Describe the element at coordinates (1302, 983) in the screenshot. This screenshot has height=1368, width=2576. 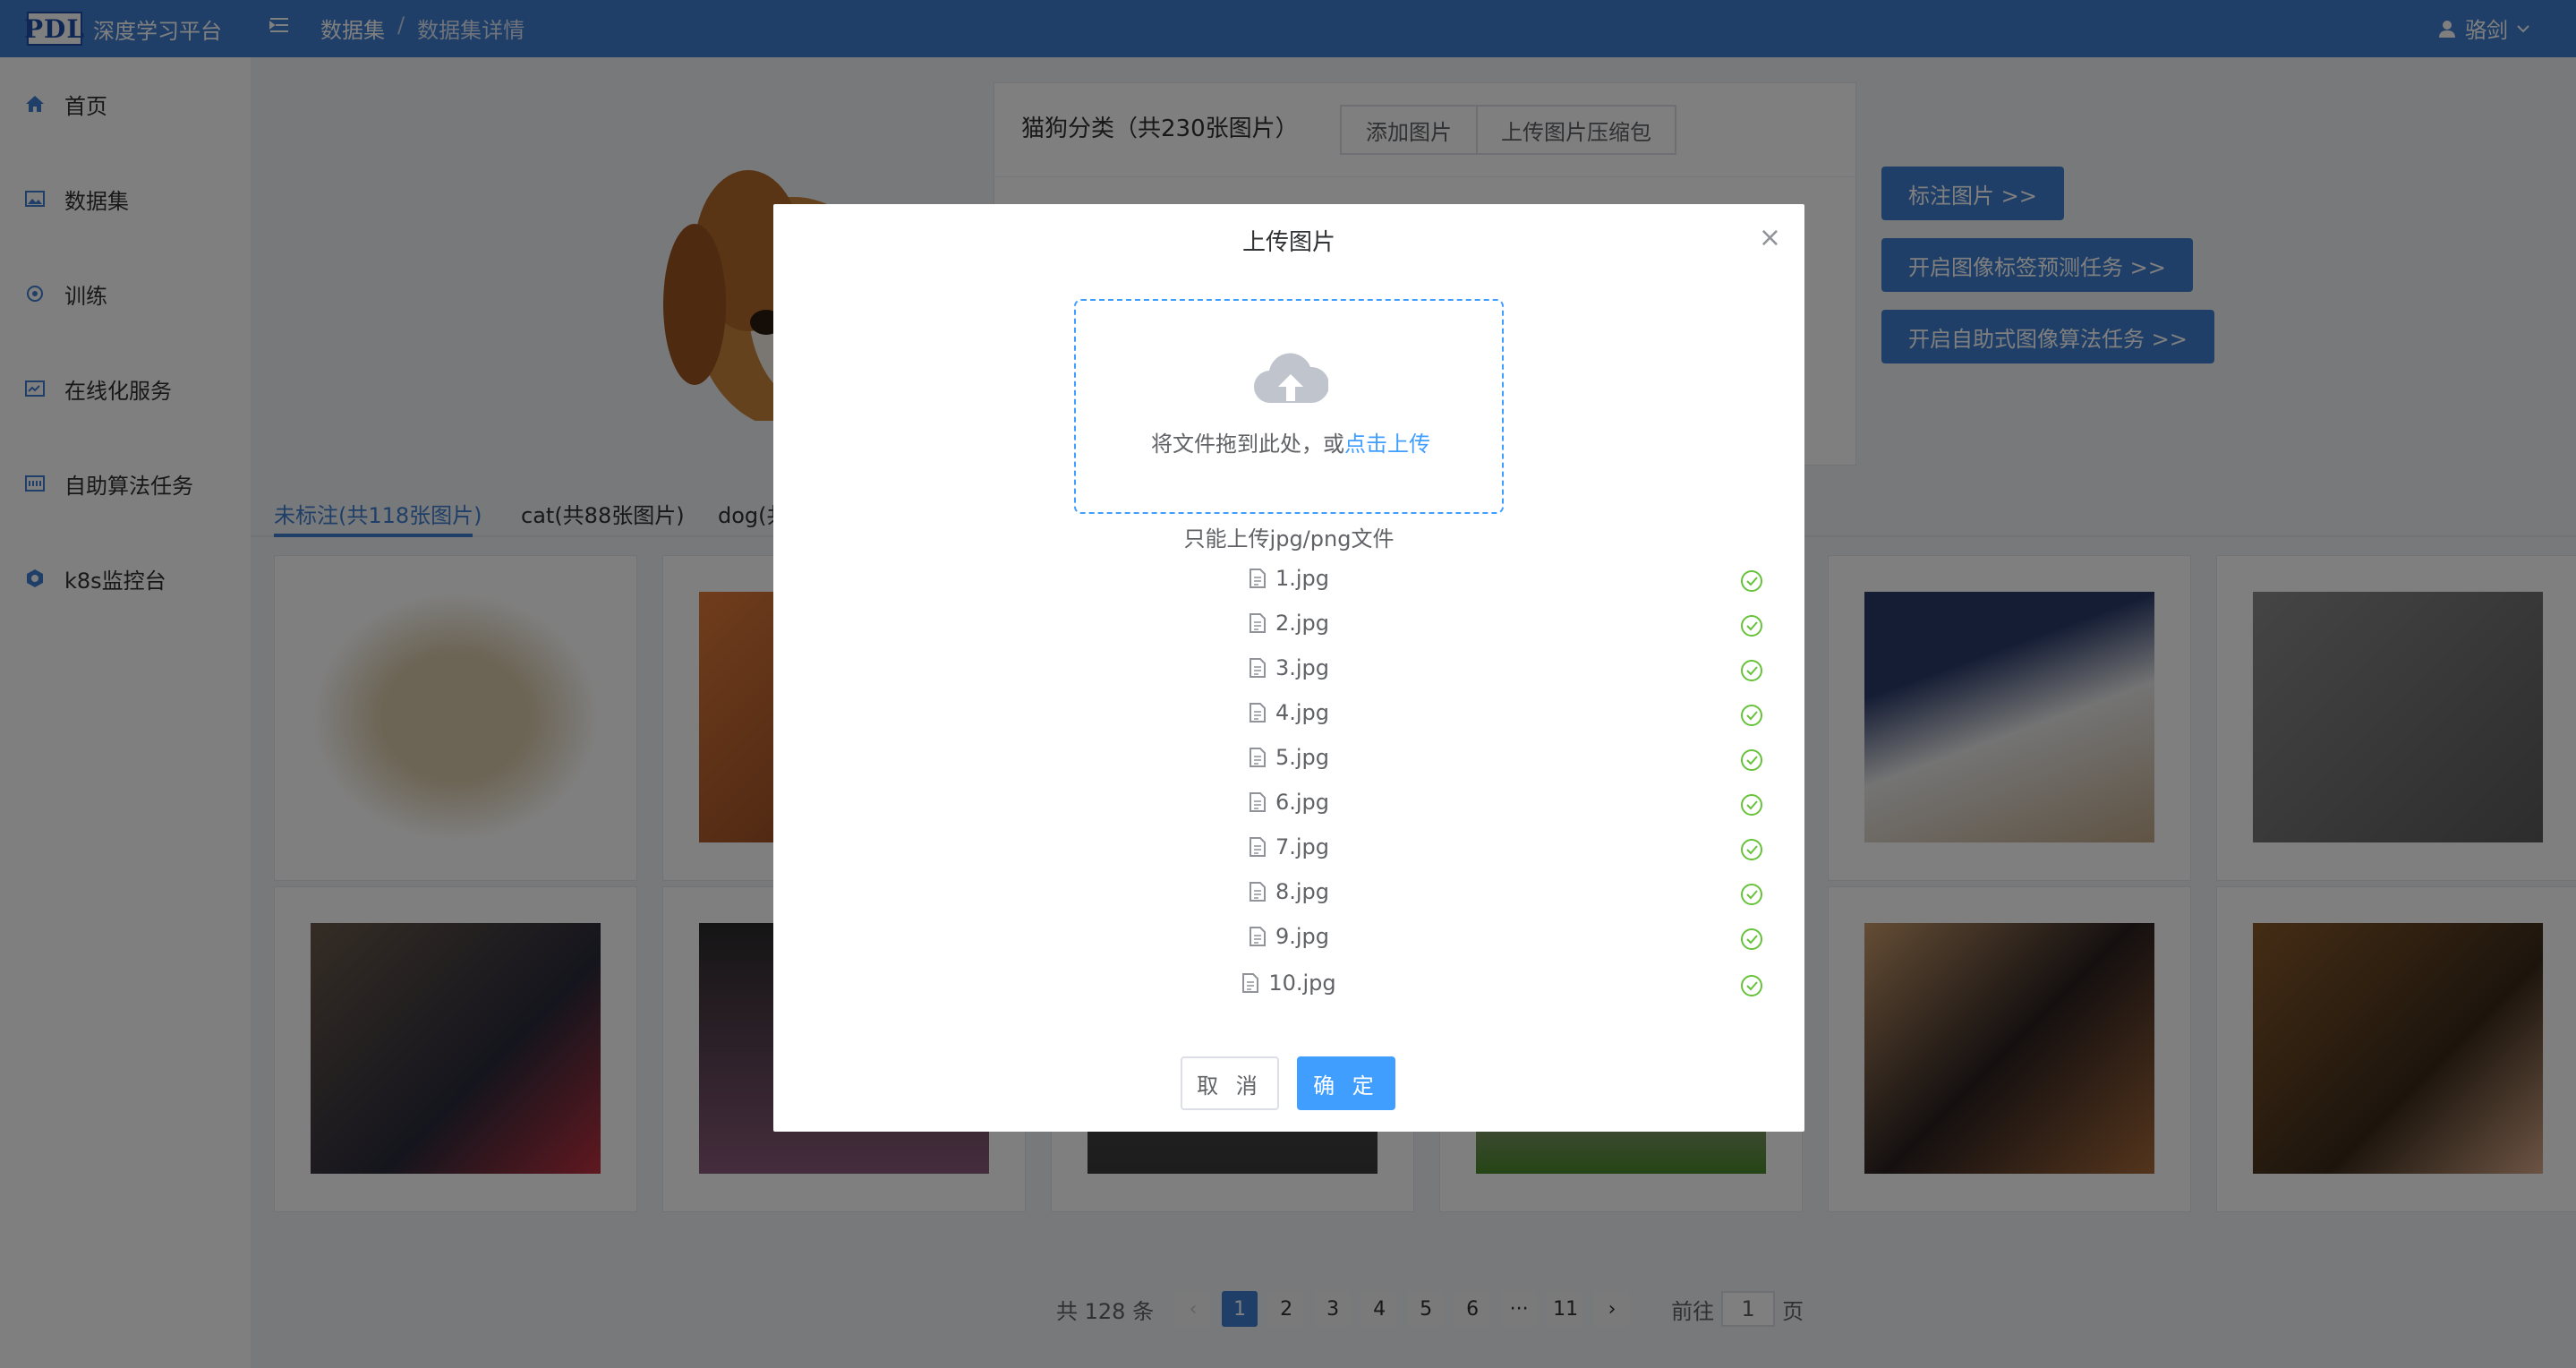
I see `file-name: 10.jpg` at that location.